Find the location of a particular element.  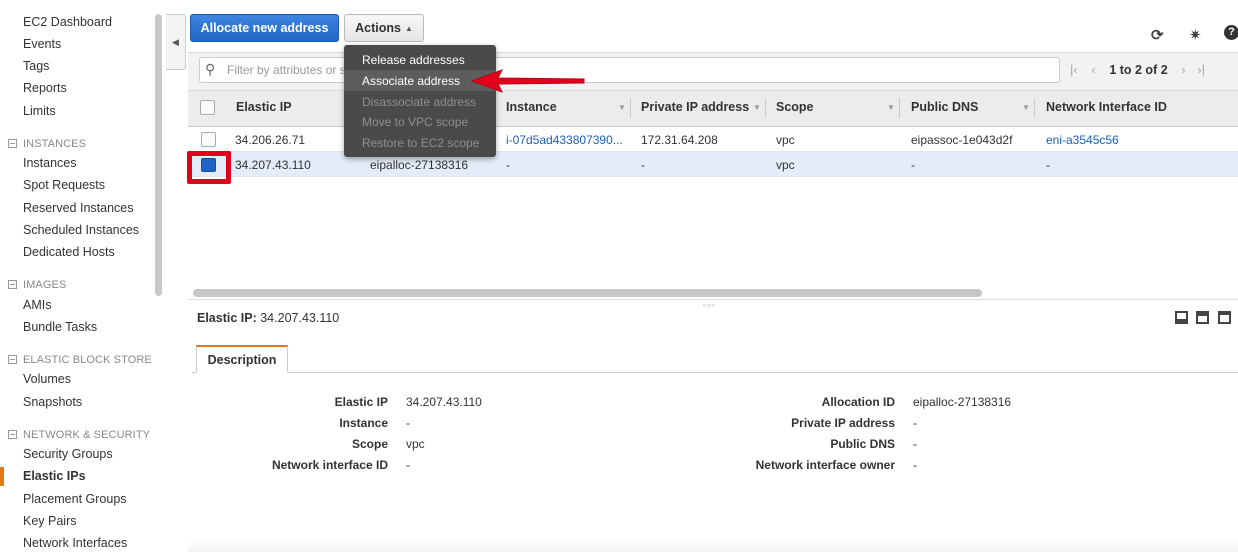

menu-item-disassociate-address: Disassociate address is located at coordinates (419, 102).